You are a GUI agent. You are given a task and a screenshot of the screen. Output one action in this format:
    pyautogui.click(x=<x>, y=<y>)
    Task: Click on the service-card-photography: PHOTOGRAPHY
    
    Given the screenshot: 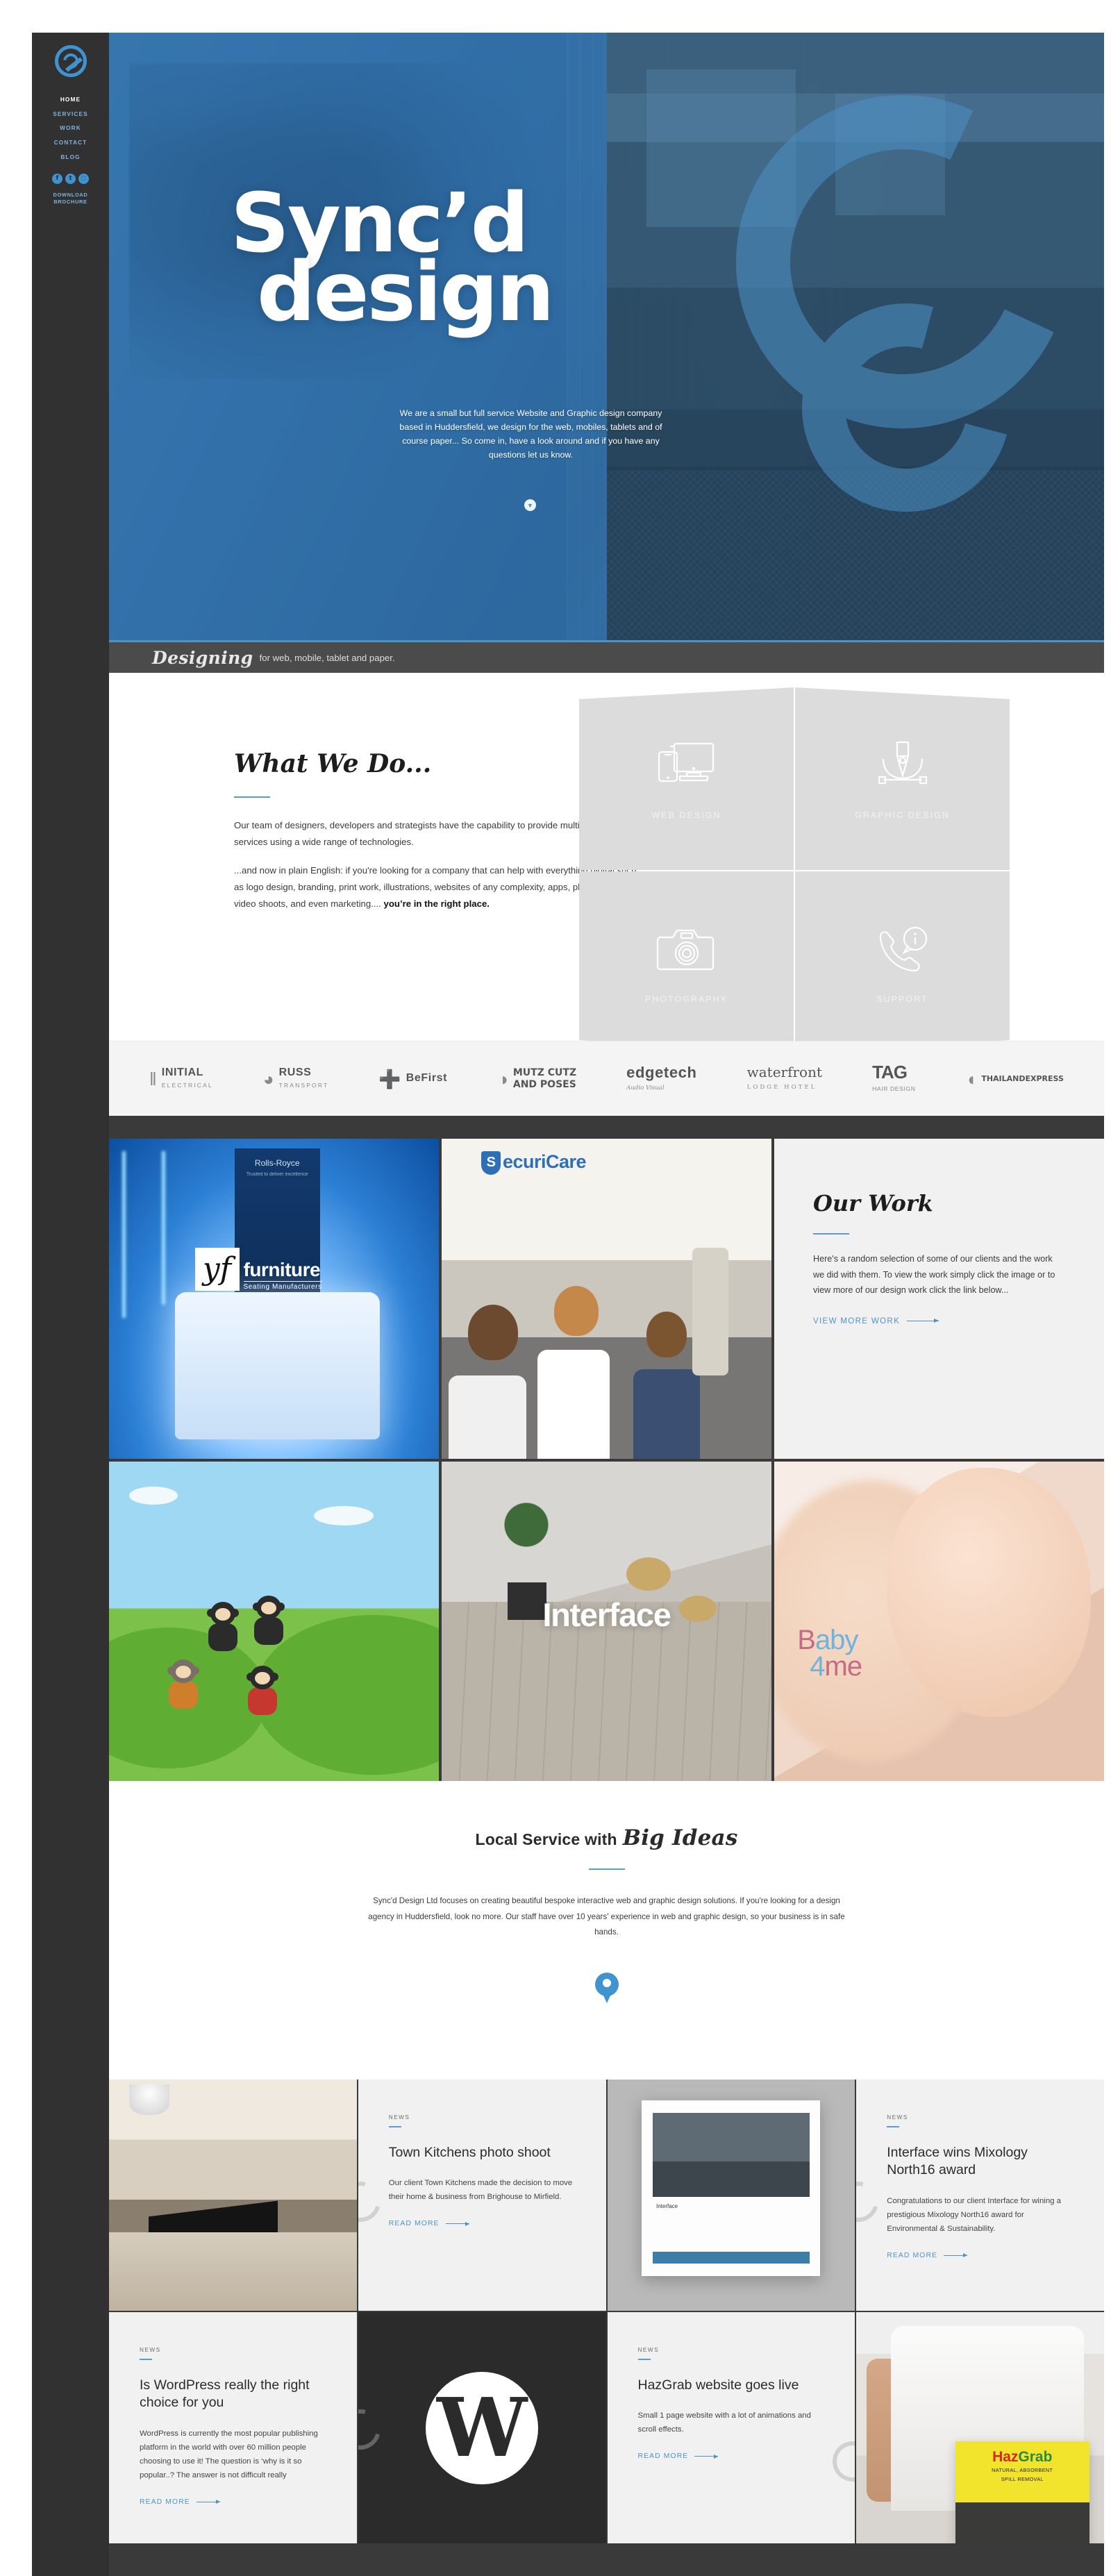 What is the action you would take?
    pyautogui.click(x=686, y=962)
    